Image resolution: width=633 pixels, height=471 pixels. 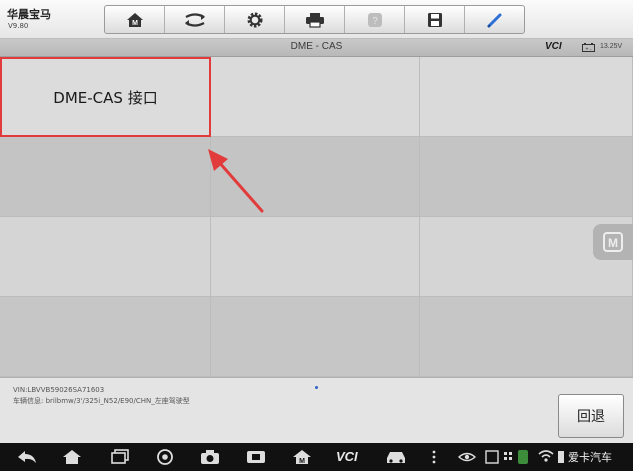 I want to click on print-icon, so click(x=314, y=20).